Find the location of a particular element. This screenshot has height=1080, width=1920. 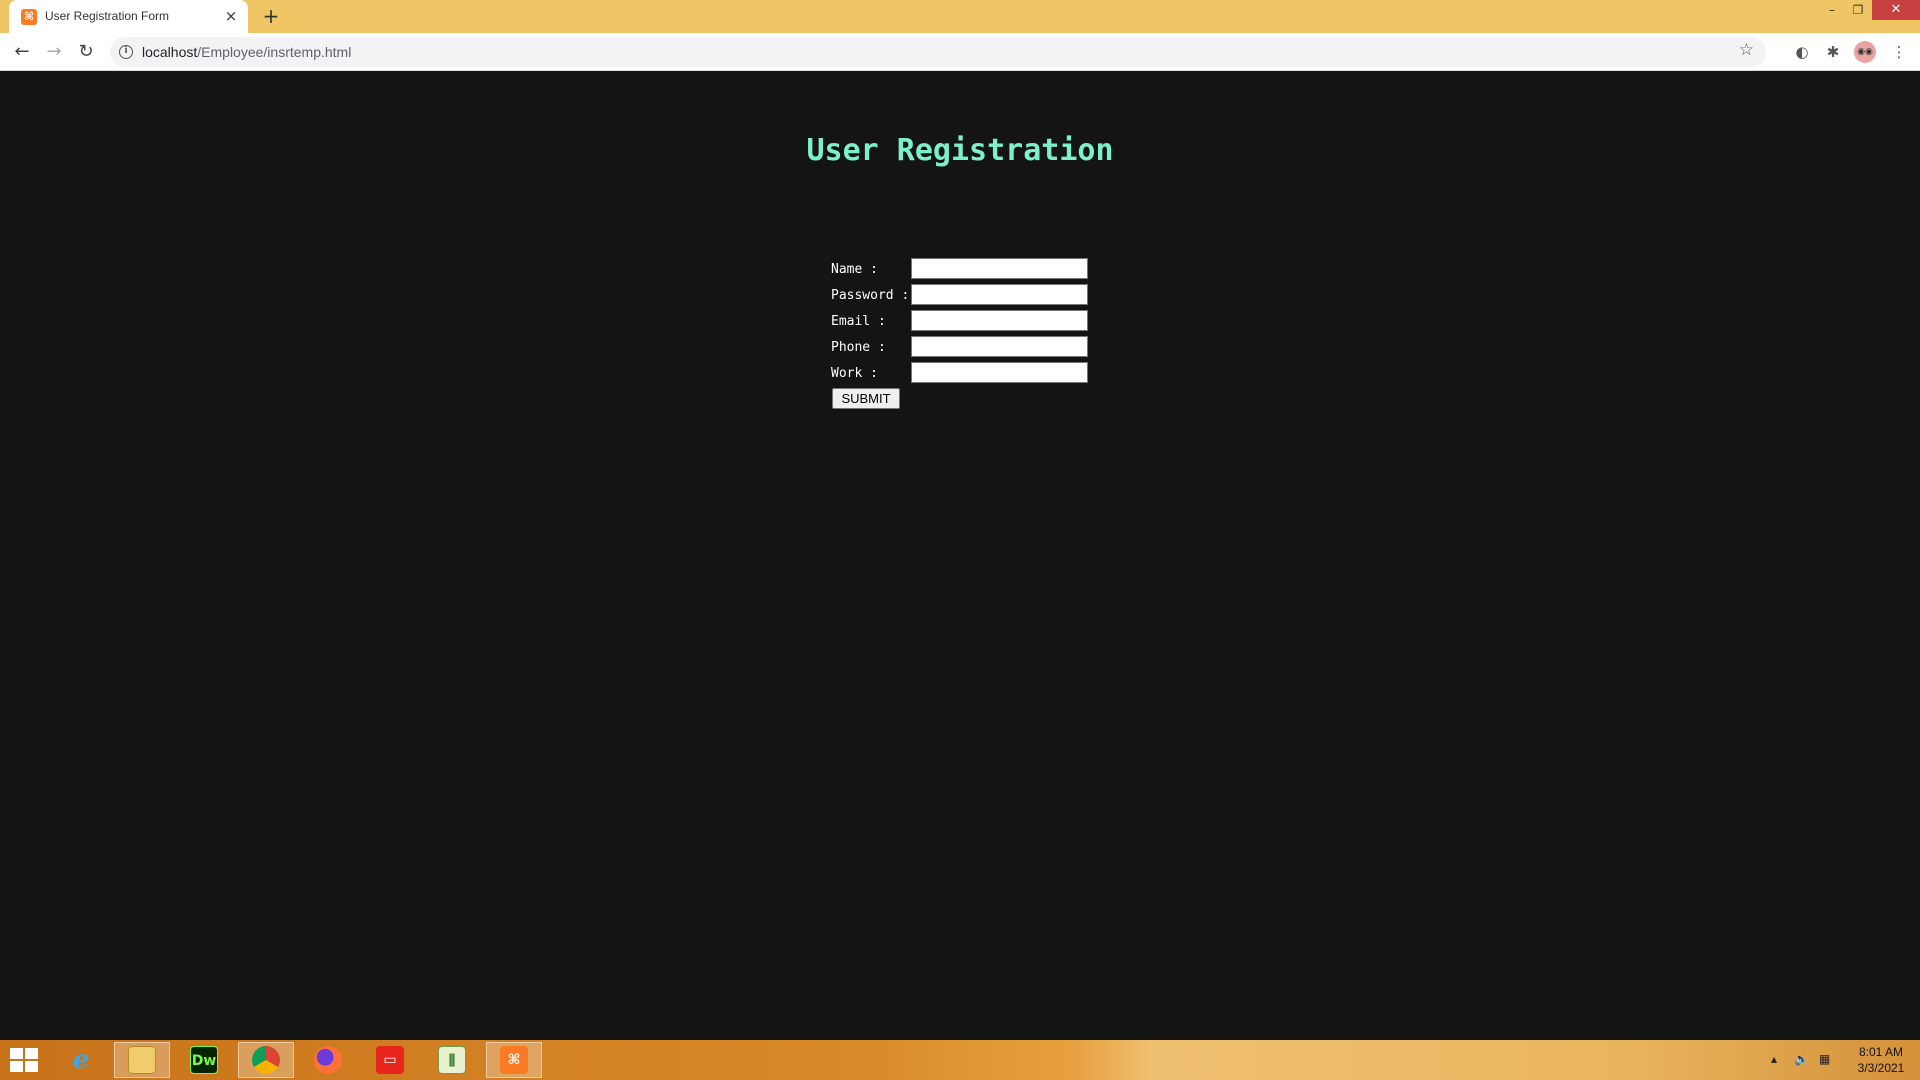

password-label: Password : is located at coordinates (870, 295).